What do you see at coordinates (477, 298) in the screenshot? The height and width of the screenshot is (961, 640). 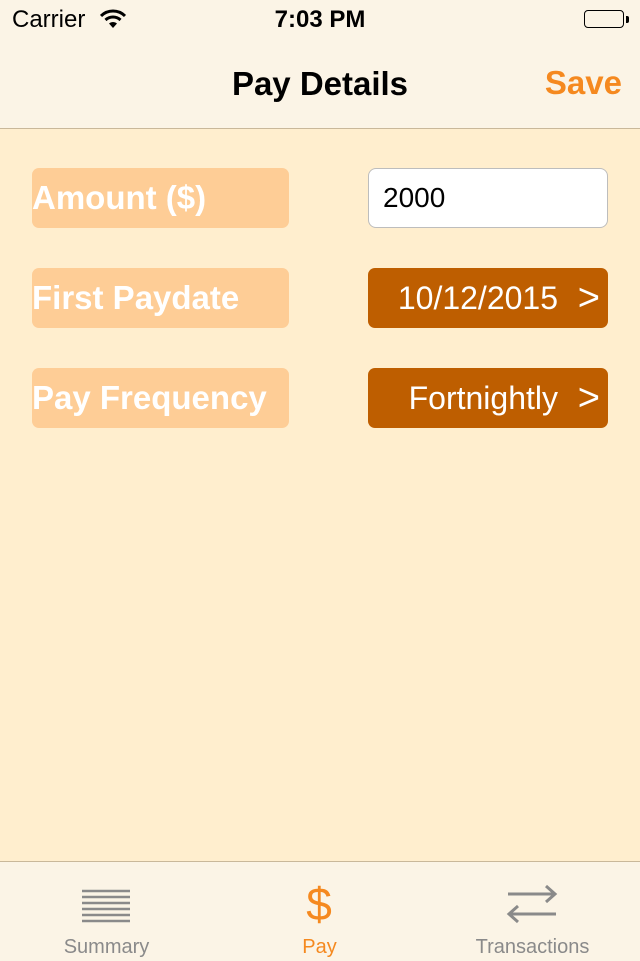 I see `first-paydate-value: 10/12/2015` at bounding box center [477, 298].